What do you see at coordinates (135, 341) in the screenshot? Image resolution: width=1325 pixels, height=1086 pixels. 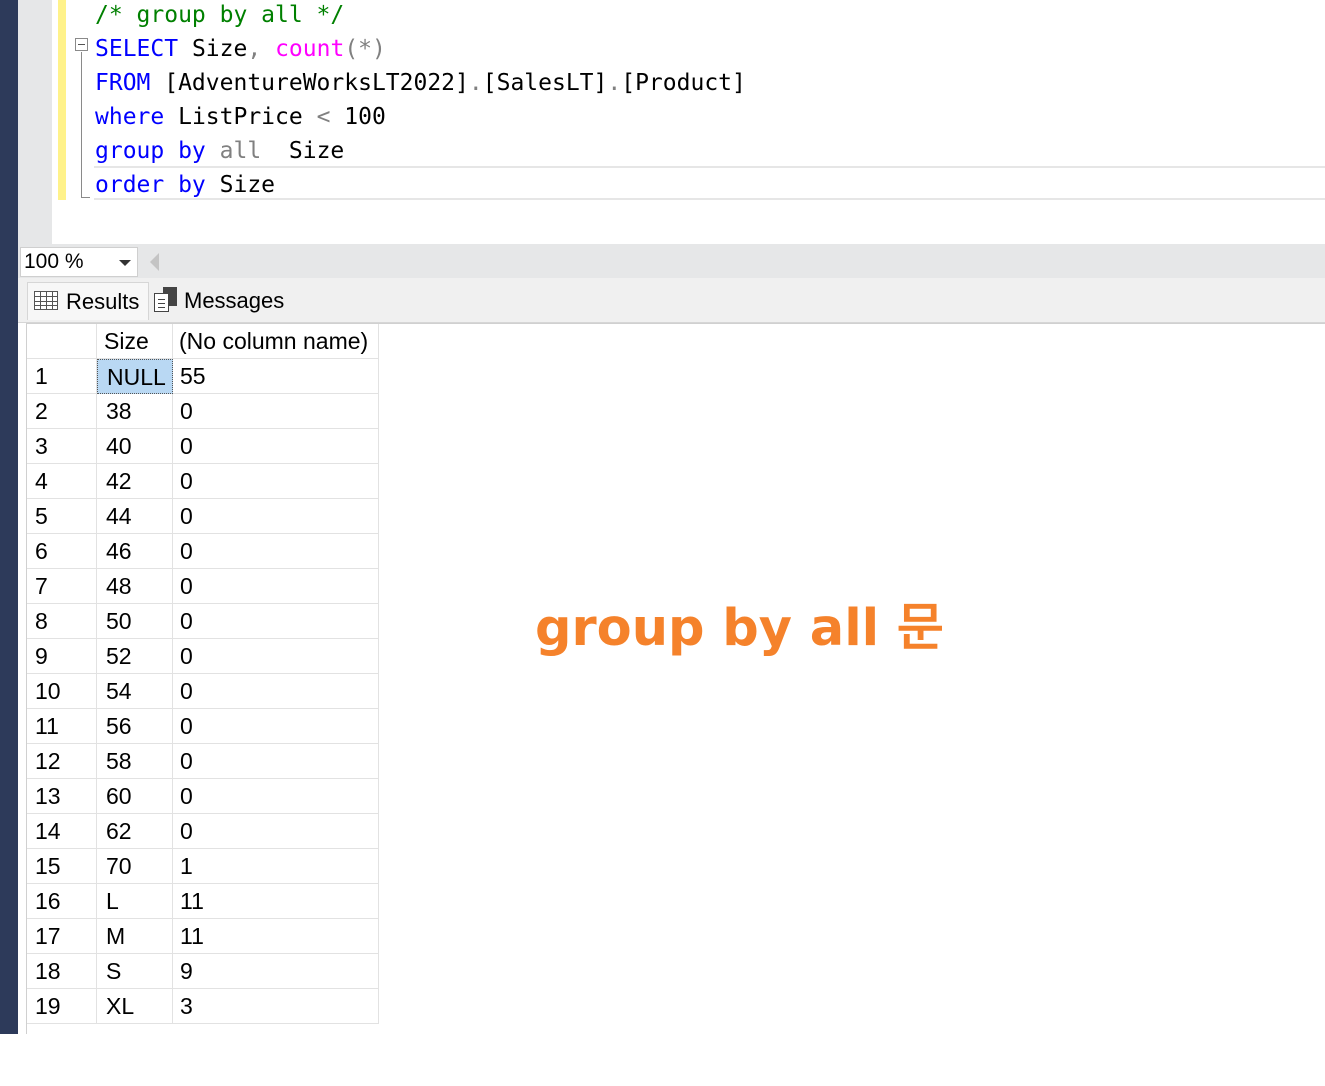 I see `column-header: Size` at bounding box center [135, 341].